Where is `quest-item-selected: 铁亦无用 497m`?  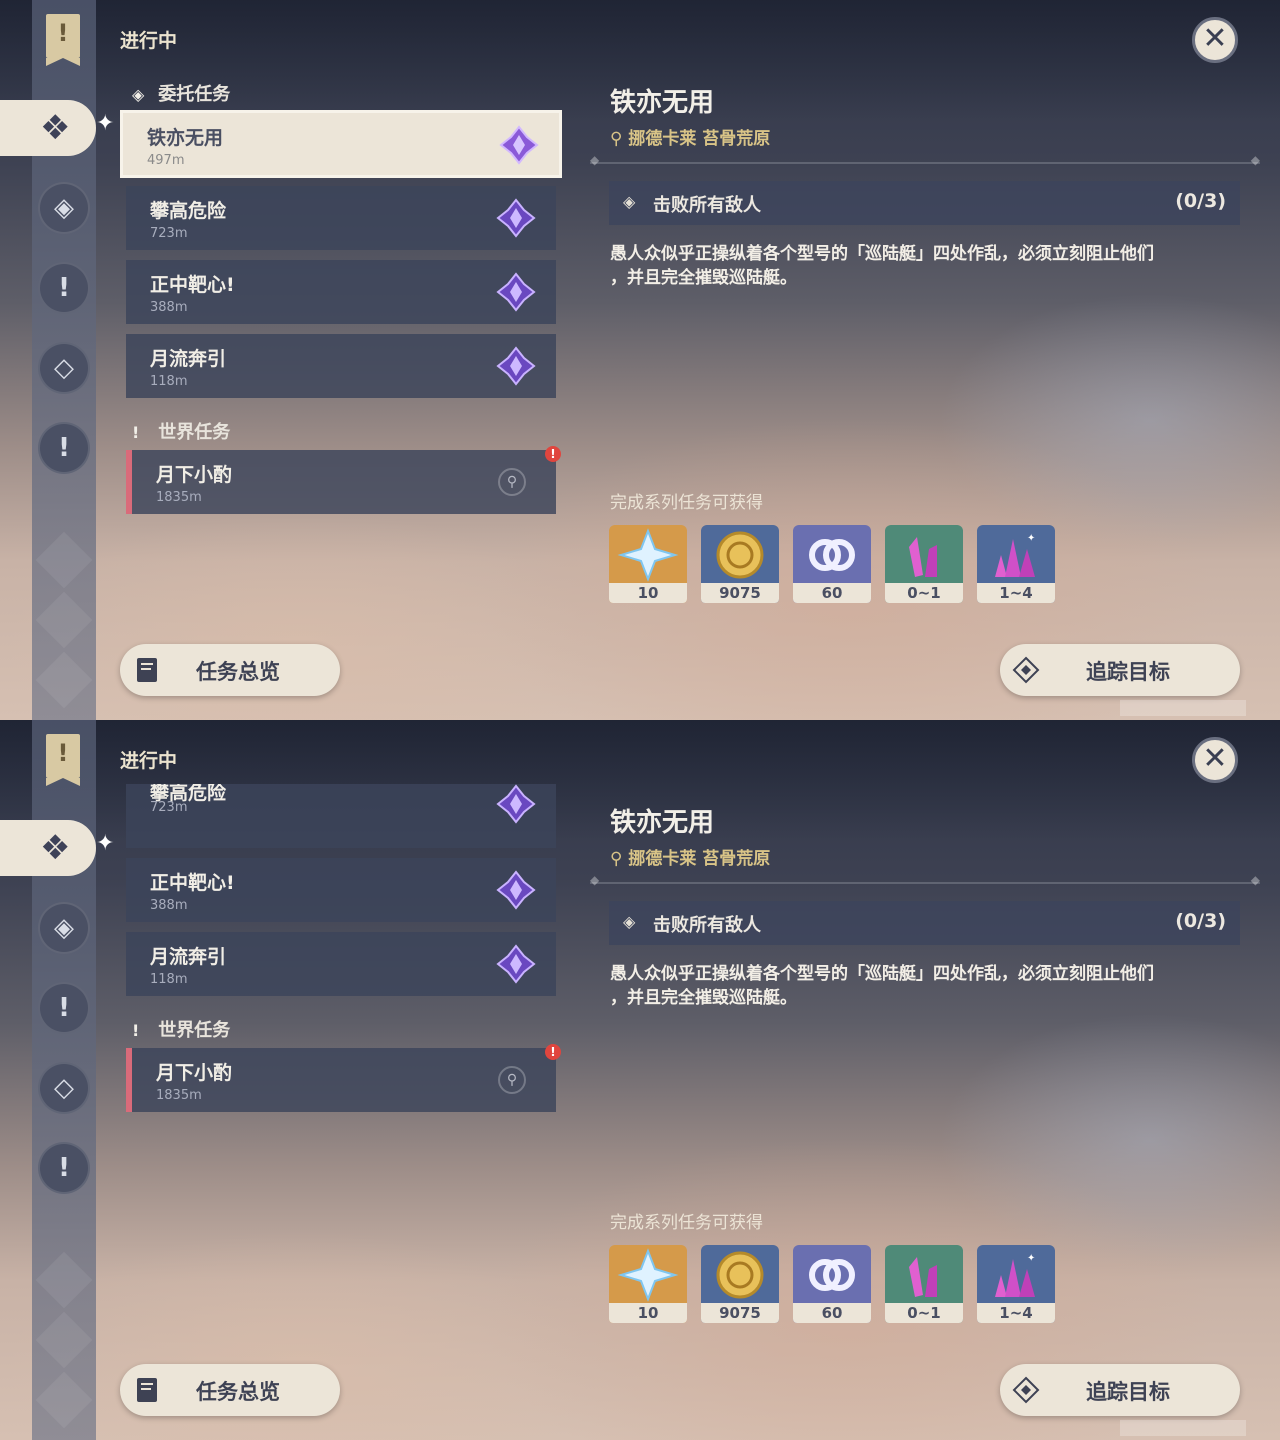
quest-item-selected: 铁亦无用 497m is located at coordinates (341, 144).